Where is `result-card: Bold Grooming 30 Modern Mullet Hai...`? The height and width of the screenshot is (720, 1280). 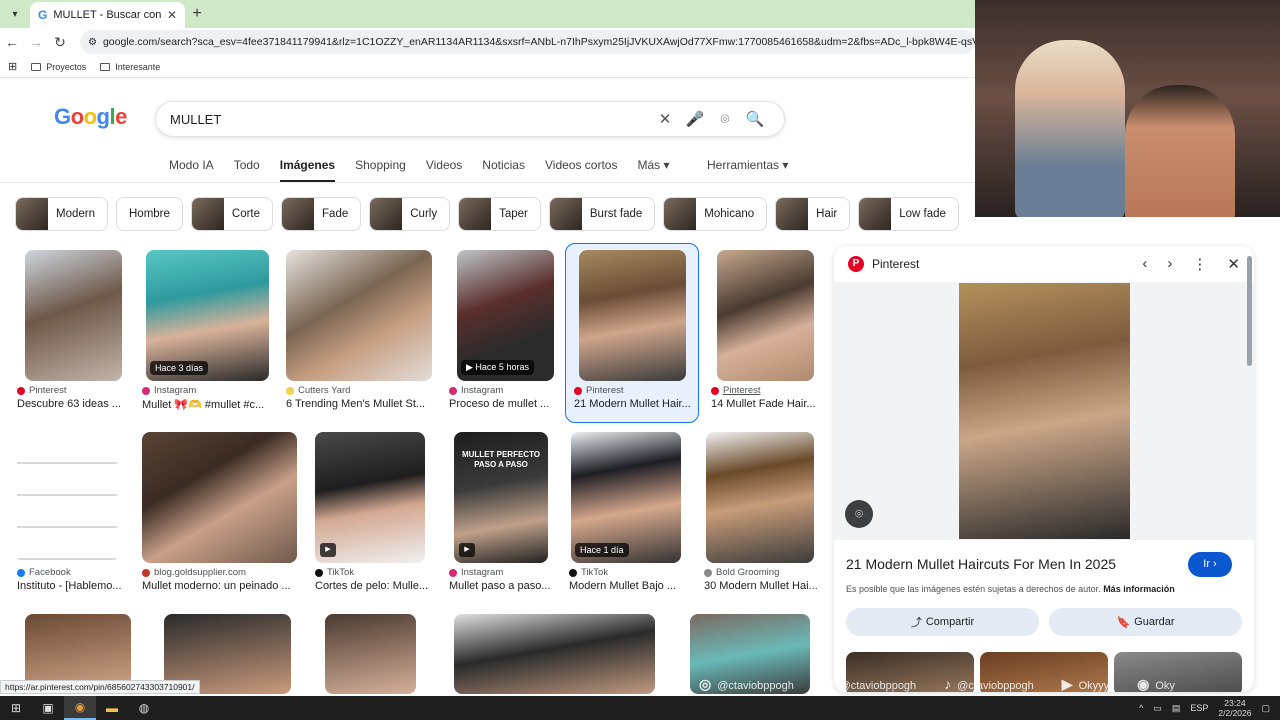
result-card: Bold Grooming 30 Modern Mullet Hai... is located at coordinates (761, 512).